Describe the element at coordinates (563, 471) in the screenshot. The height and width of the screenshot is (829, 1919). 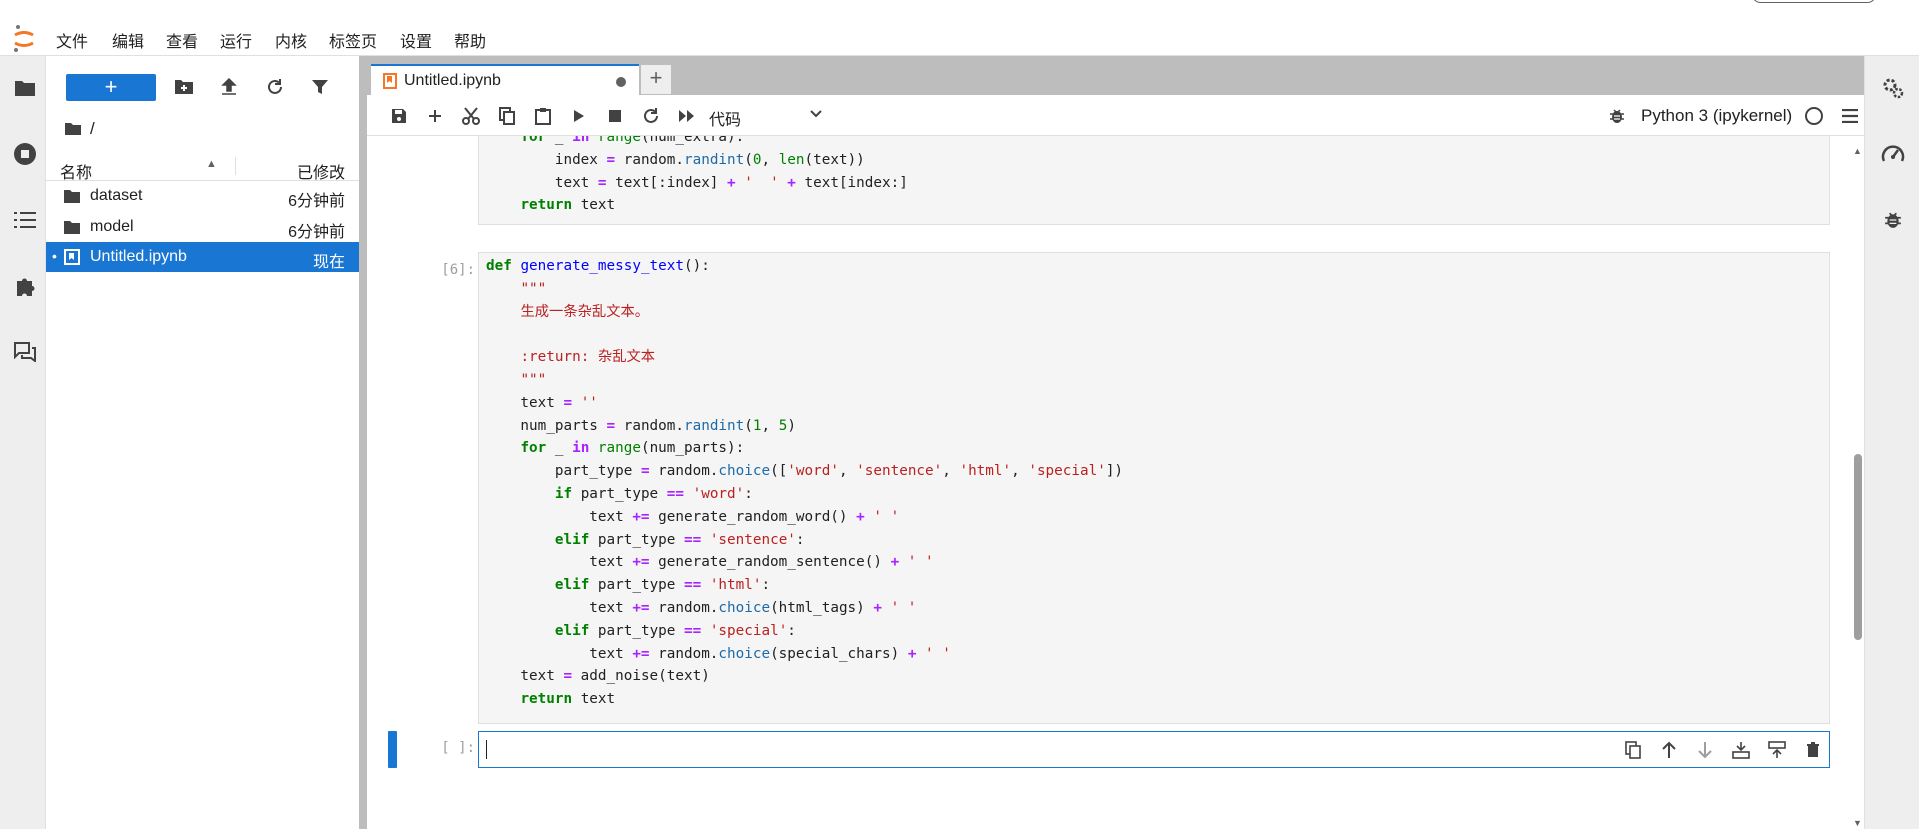
I see `code-token: part_type` at that location.